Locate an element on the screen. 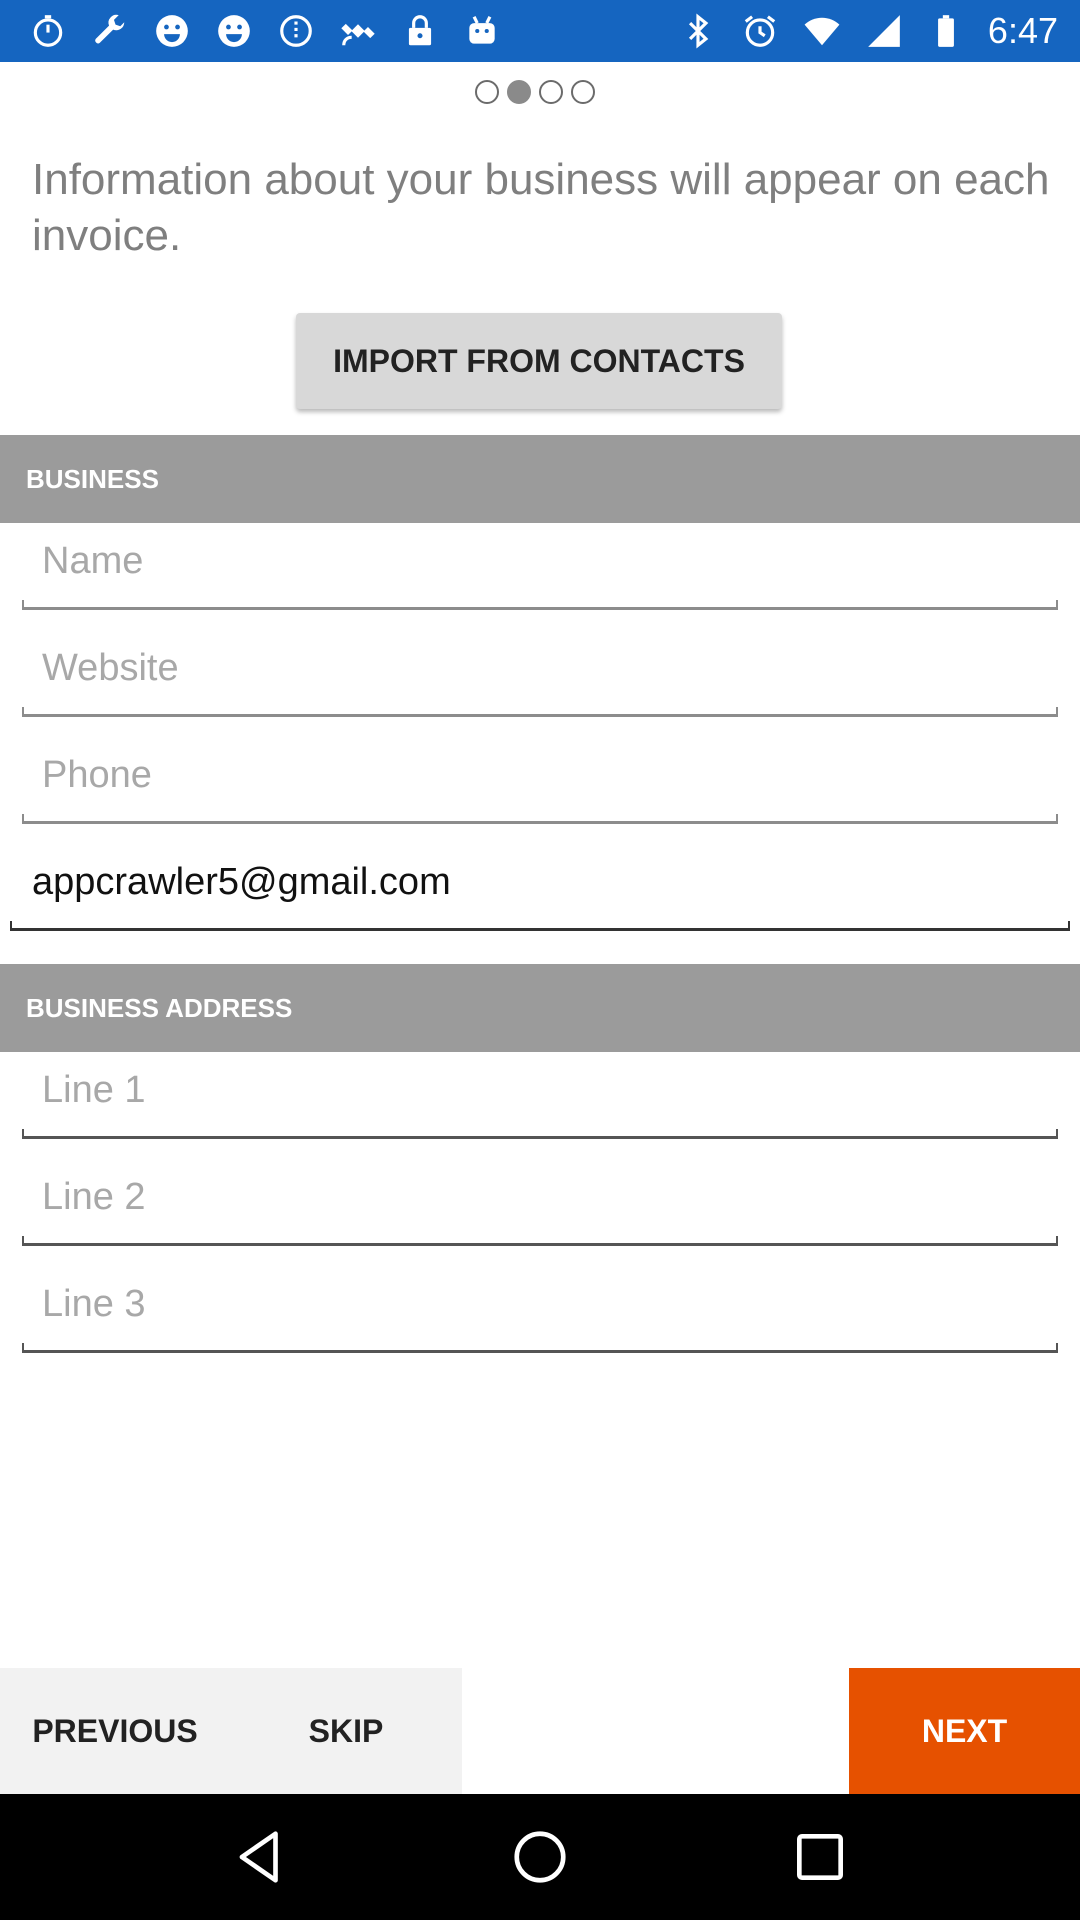 This screenshot has width=1080, height=1920. status-icons-left is located at coordinates (265, 31).